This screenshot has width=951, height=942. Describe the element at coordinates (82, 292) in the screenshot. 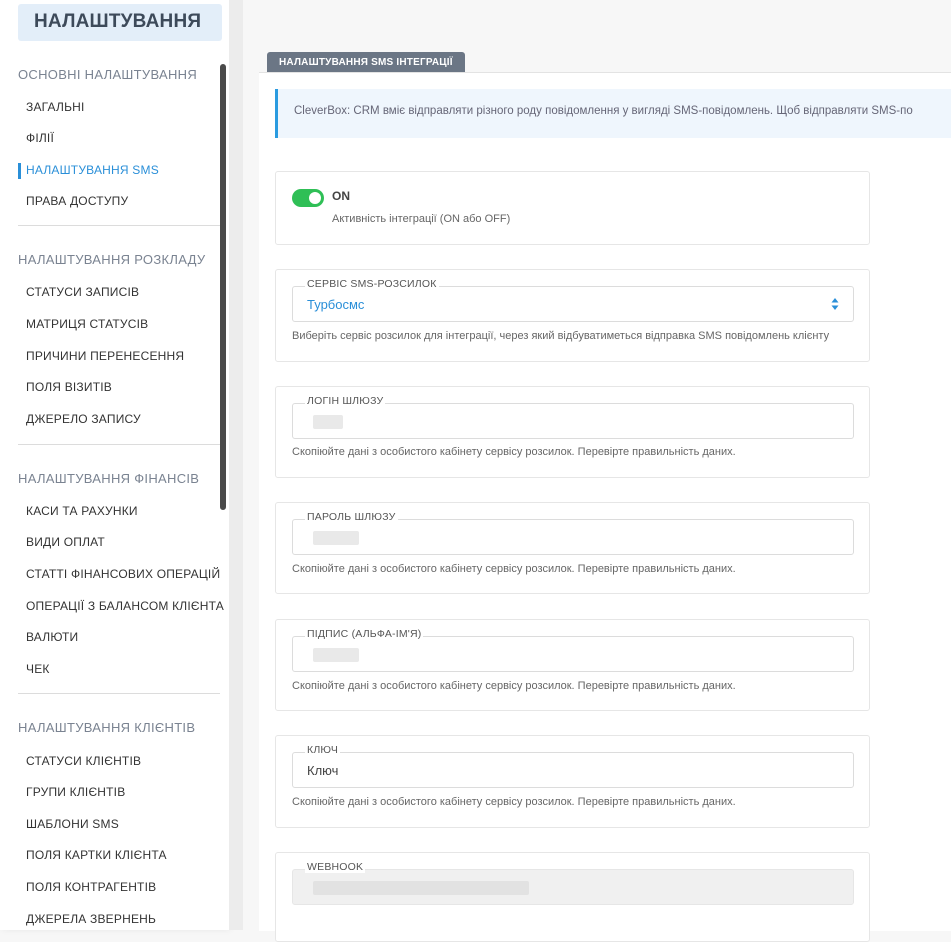

I see `sidebar-item-record-statuses: СТАТУСИ ЗАПИСІВ` at that location.